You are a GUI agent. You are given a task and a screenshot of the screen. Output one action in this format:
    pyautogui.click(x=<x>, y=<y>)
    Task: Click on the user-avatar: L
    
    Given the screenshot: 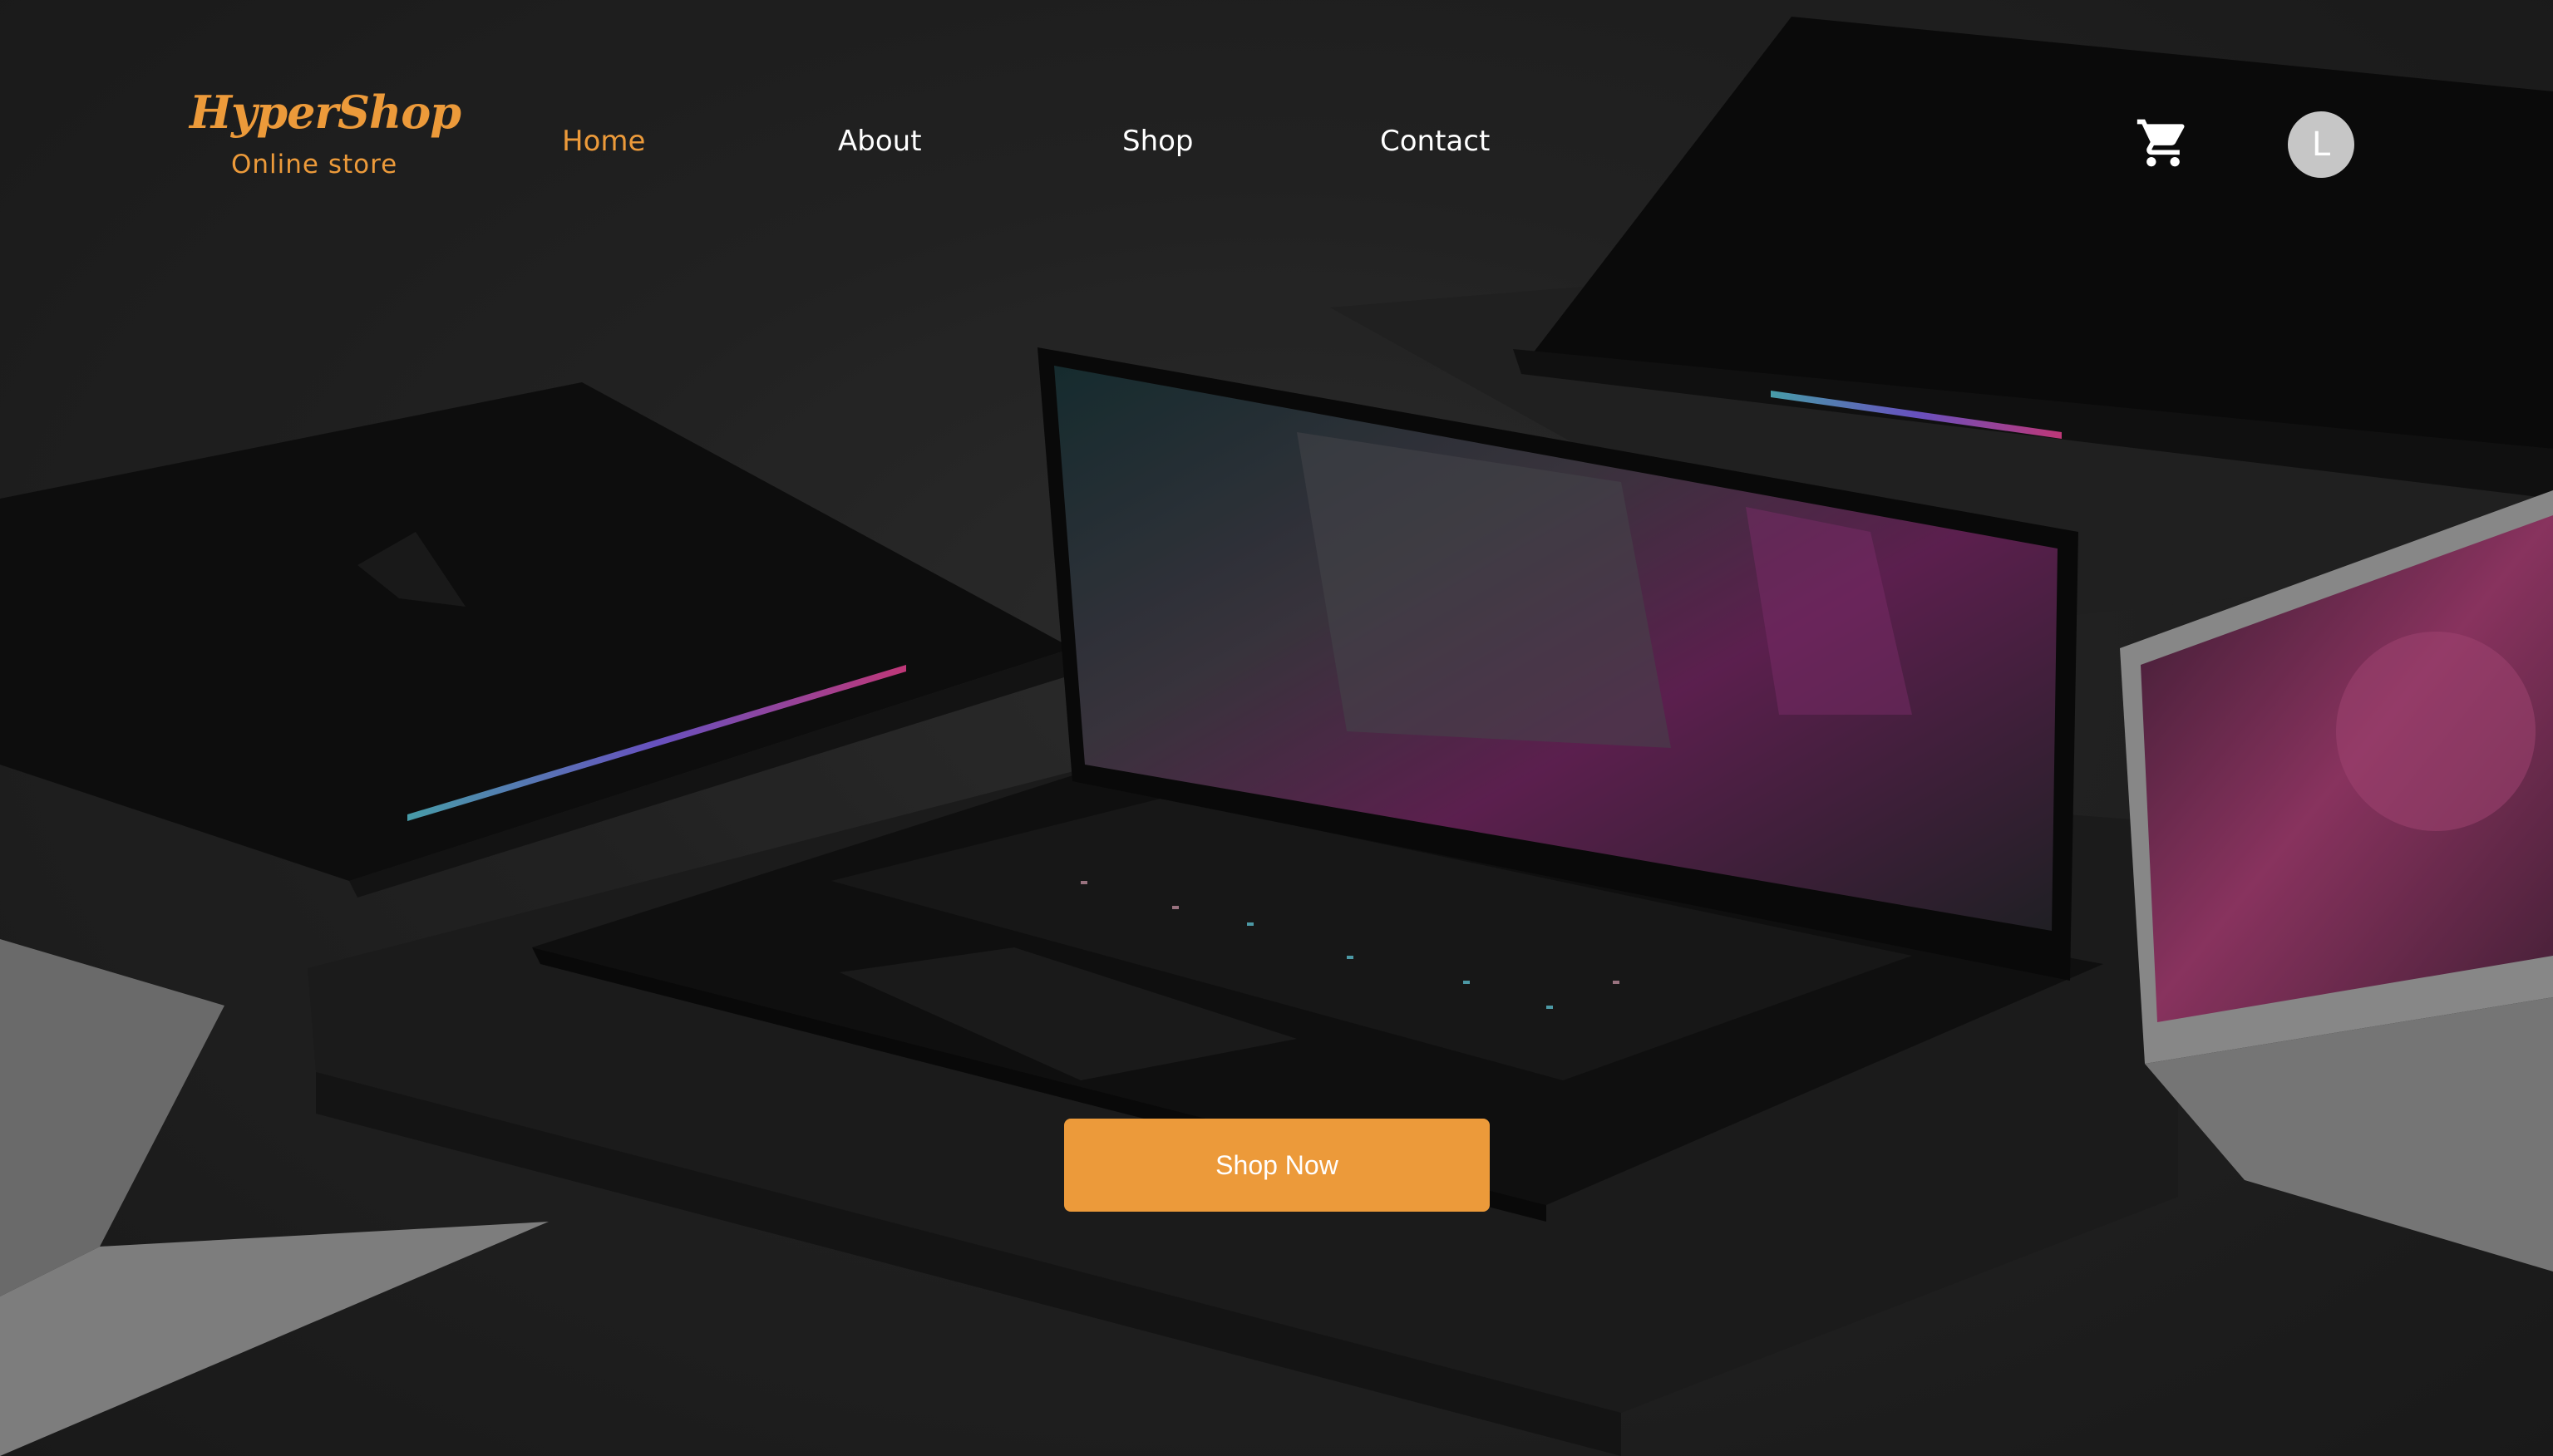 What is the action you would take?
    pyautogui.click(x=2321, y=144)
    